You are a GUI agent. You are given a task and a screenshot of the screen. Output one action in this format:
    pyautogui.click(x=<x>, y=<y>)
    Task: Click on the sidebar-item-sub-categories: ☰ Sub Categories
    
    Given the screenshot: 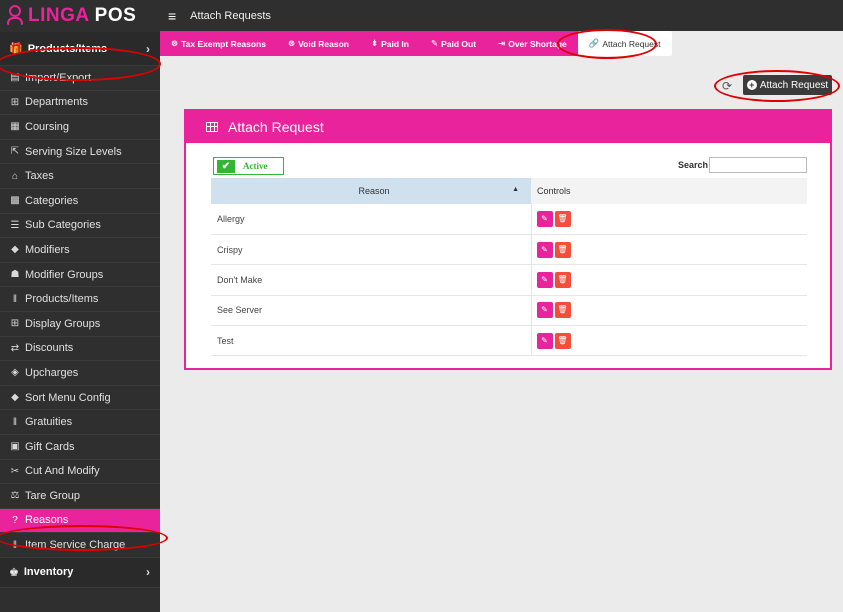 What is the action you would take?
    pyautogui.click(x=80, y=226)
    